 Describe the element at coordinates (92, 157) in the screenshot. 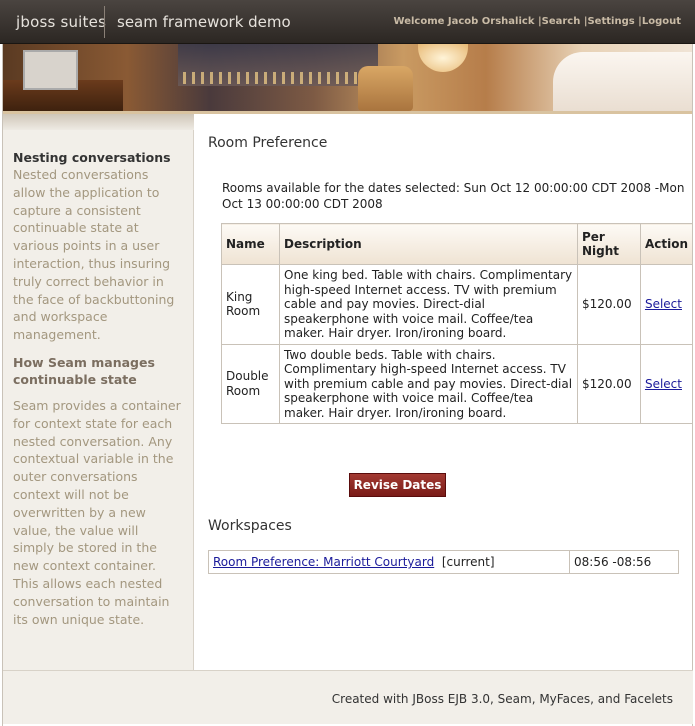

I see `sidebar-heading-nesting: Nesting conversations` at that location.